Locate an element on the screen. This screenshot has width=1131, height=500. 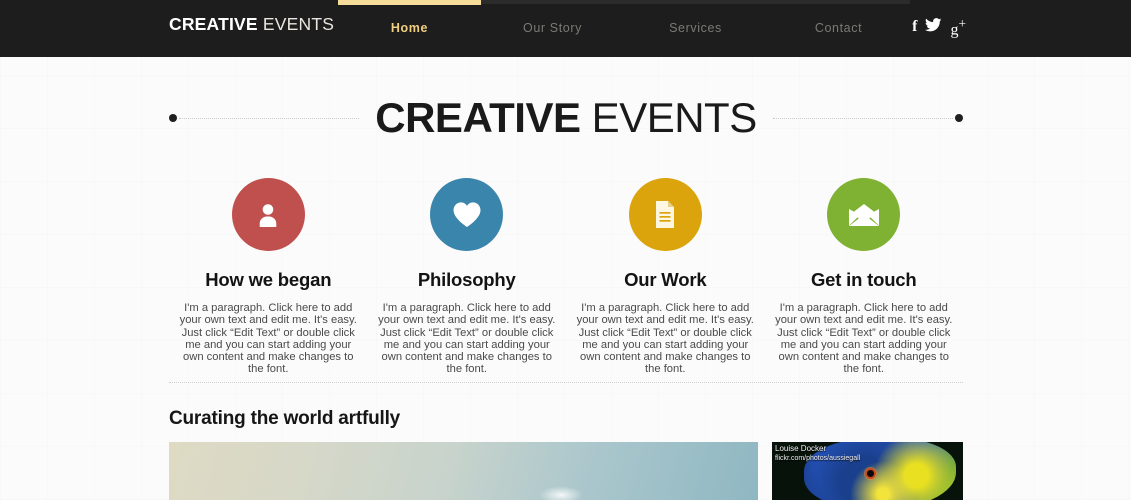
hero-title-strip: CREATIVE EVENTS is located at coordinates (566, 118).